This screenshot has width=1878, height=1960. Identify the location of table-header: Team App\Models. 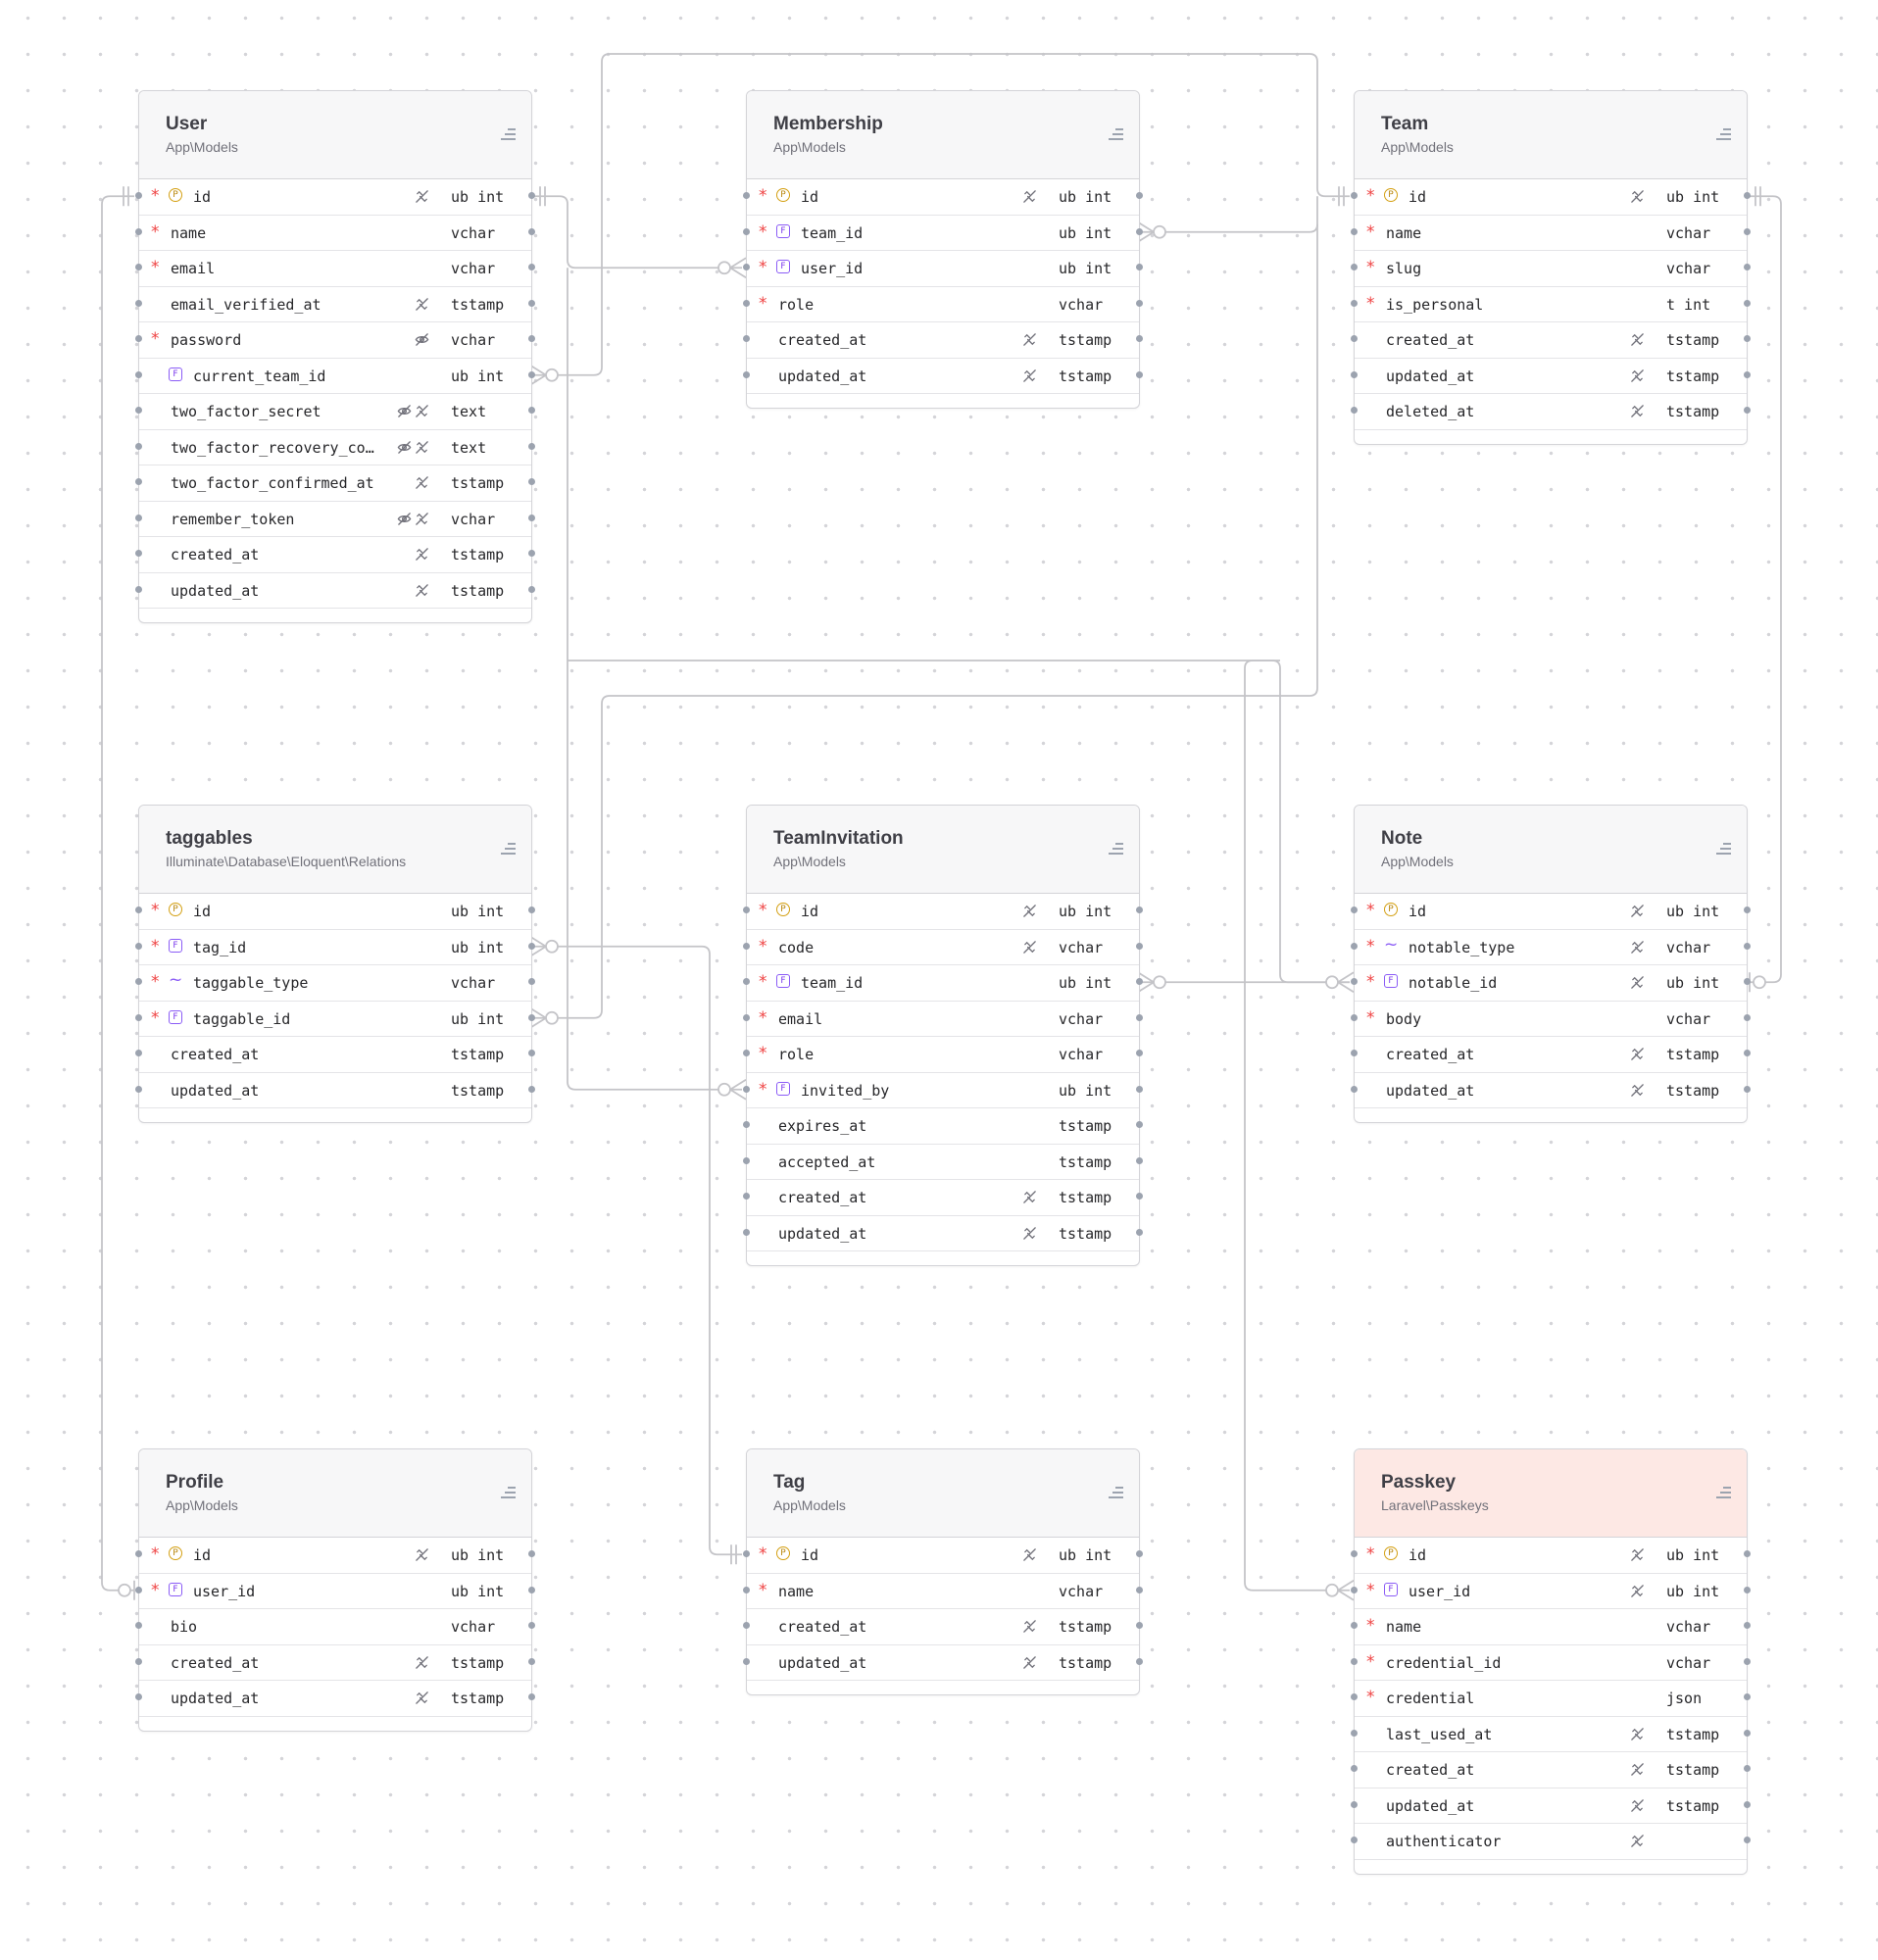
(1551, 135).